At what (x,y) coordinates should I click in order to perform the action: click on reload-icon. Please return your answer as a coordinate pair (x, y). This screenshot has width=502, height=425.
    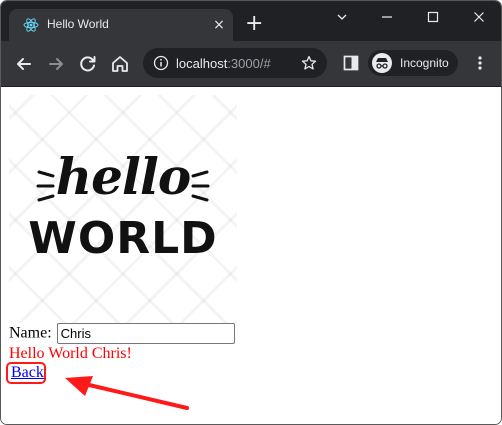
    Looking at the image, I should click on (88, 64).